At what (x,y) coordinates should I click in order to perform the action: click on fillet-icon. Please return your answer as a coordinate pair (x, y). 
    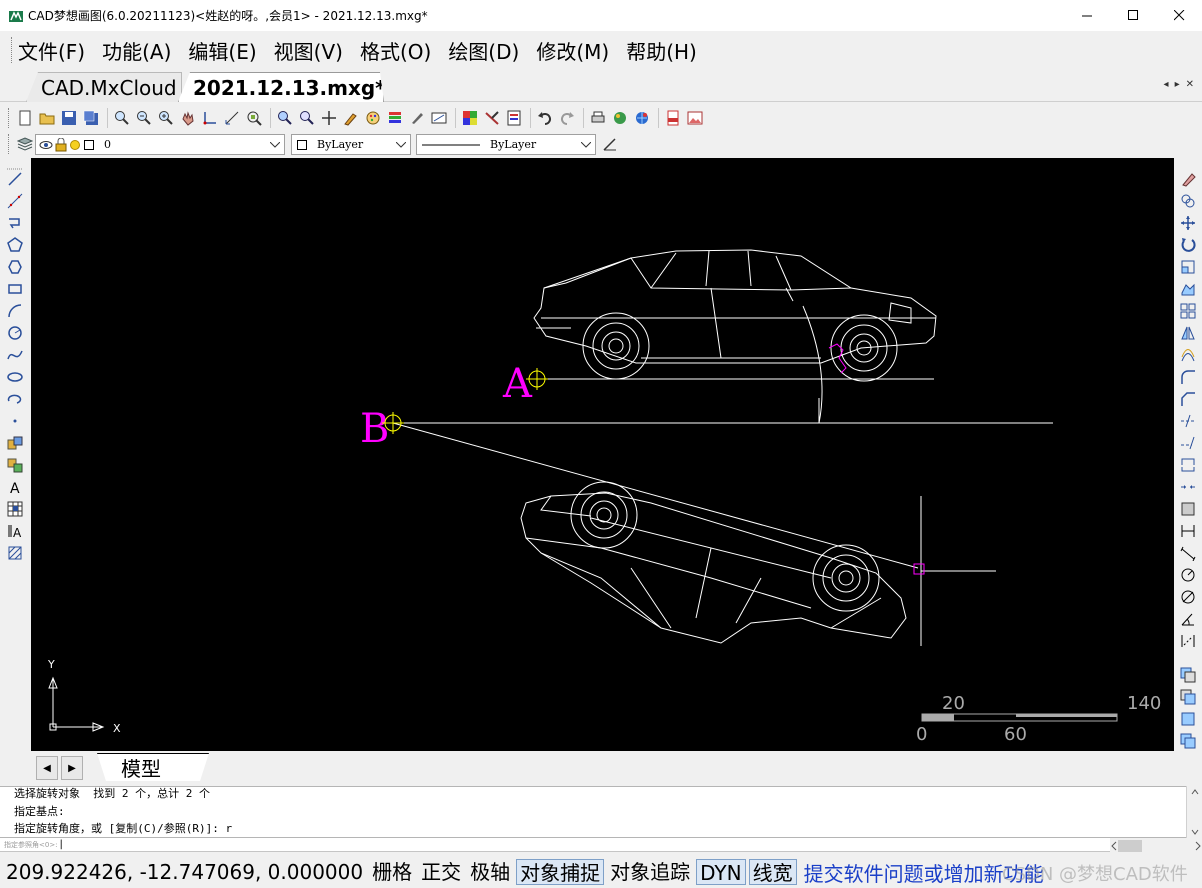
    Looking at the image, I should click on (1188, 377).